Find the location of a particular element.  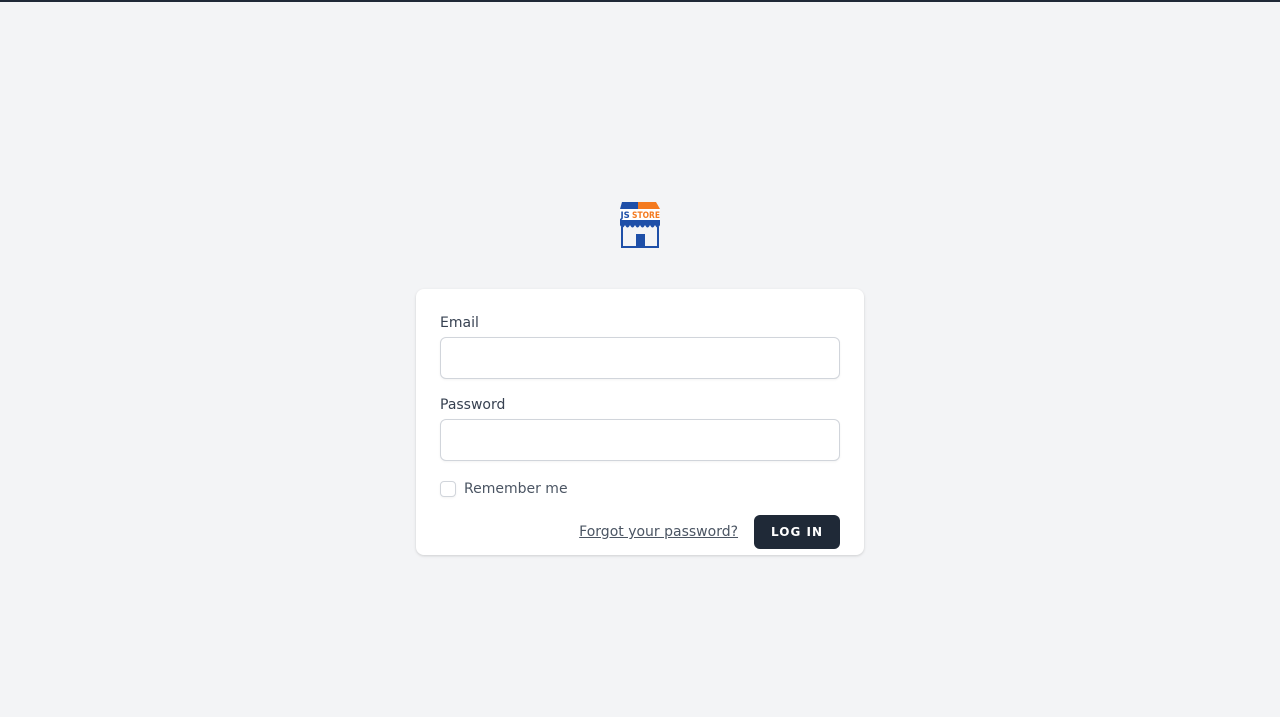

remember-me-row: Remember me is located at coordinates (640, 489).